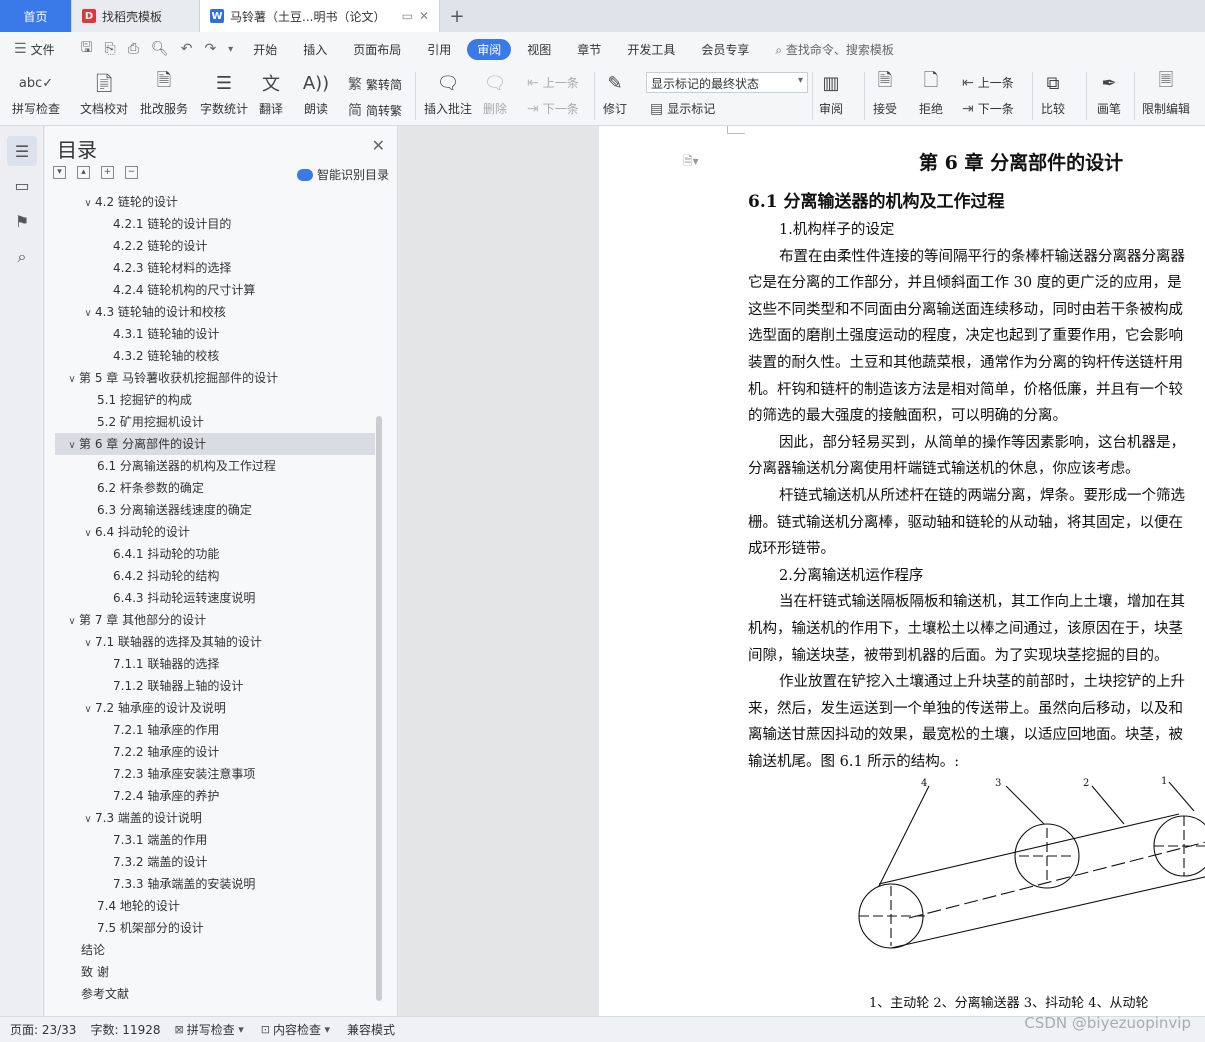 Image resolution: width=1205 pixels, height=1042 pixels. I want to click on command-search: ⌕ 查找命令、搜索模板, so click(834, 49).